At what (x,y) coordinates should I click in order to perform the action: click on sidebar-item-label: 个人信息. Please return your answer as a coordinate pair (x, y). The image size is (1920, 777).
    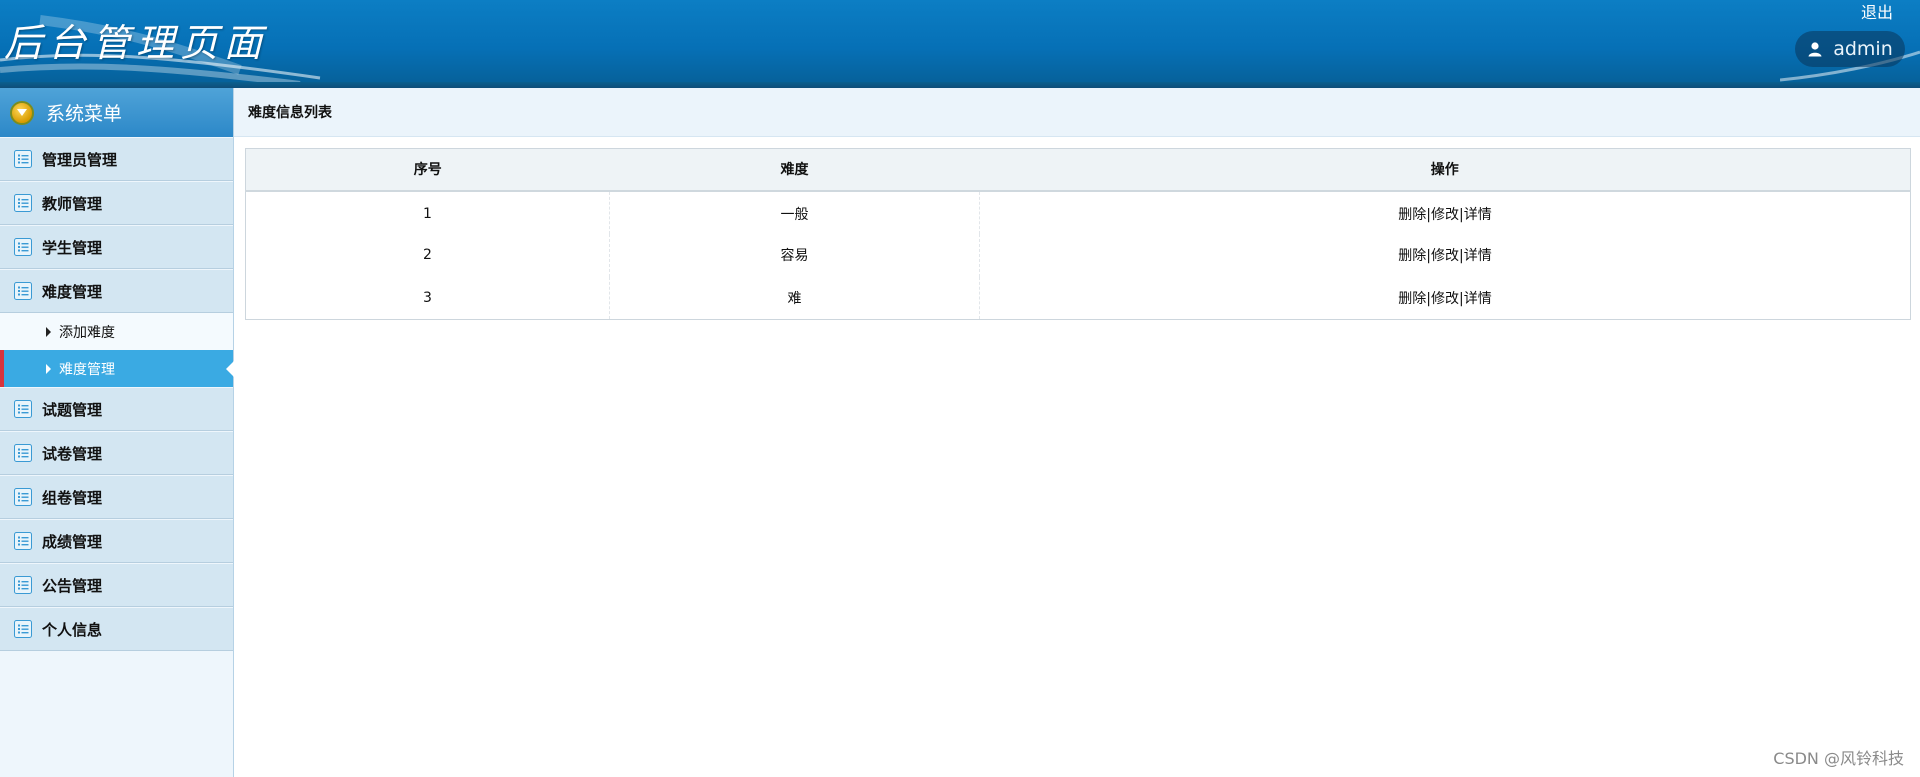
    Looking at the image, I should click on (72, 629).